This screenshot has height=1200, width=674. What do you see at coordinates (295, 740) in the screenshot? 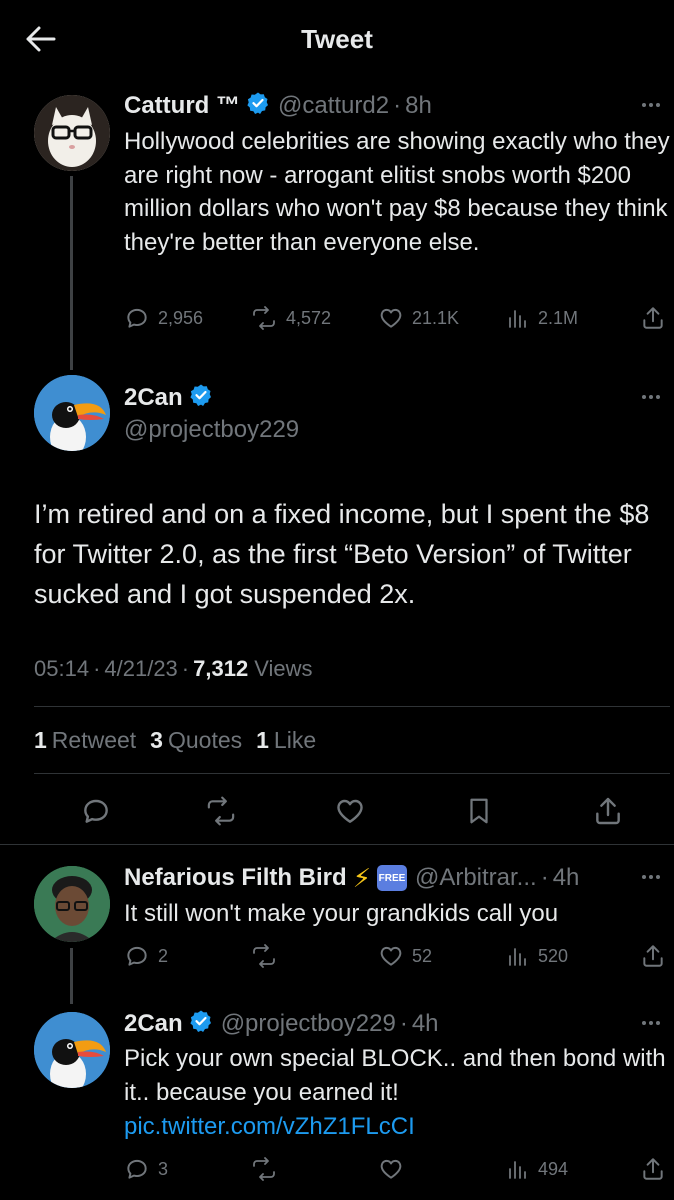
I see `likes-stat-label: Like` at bounding box center [295, 740].